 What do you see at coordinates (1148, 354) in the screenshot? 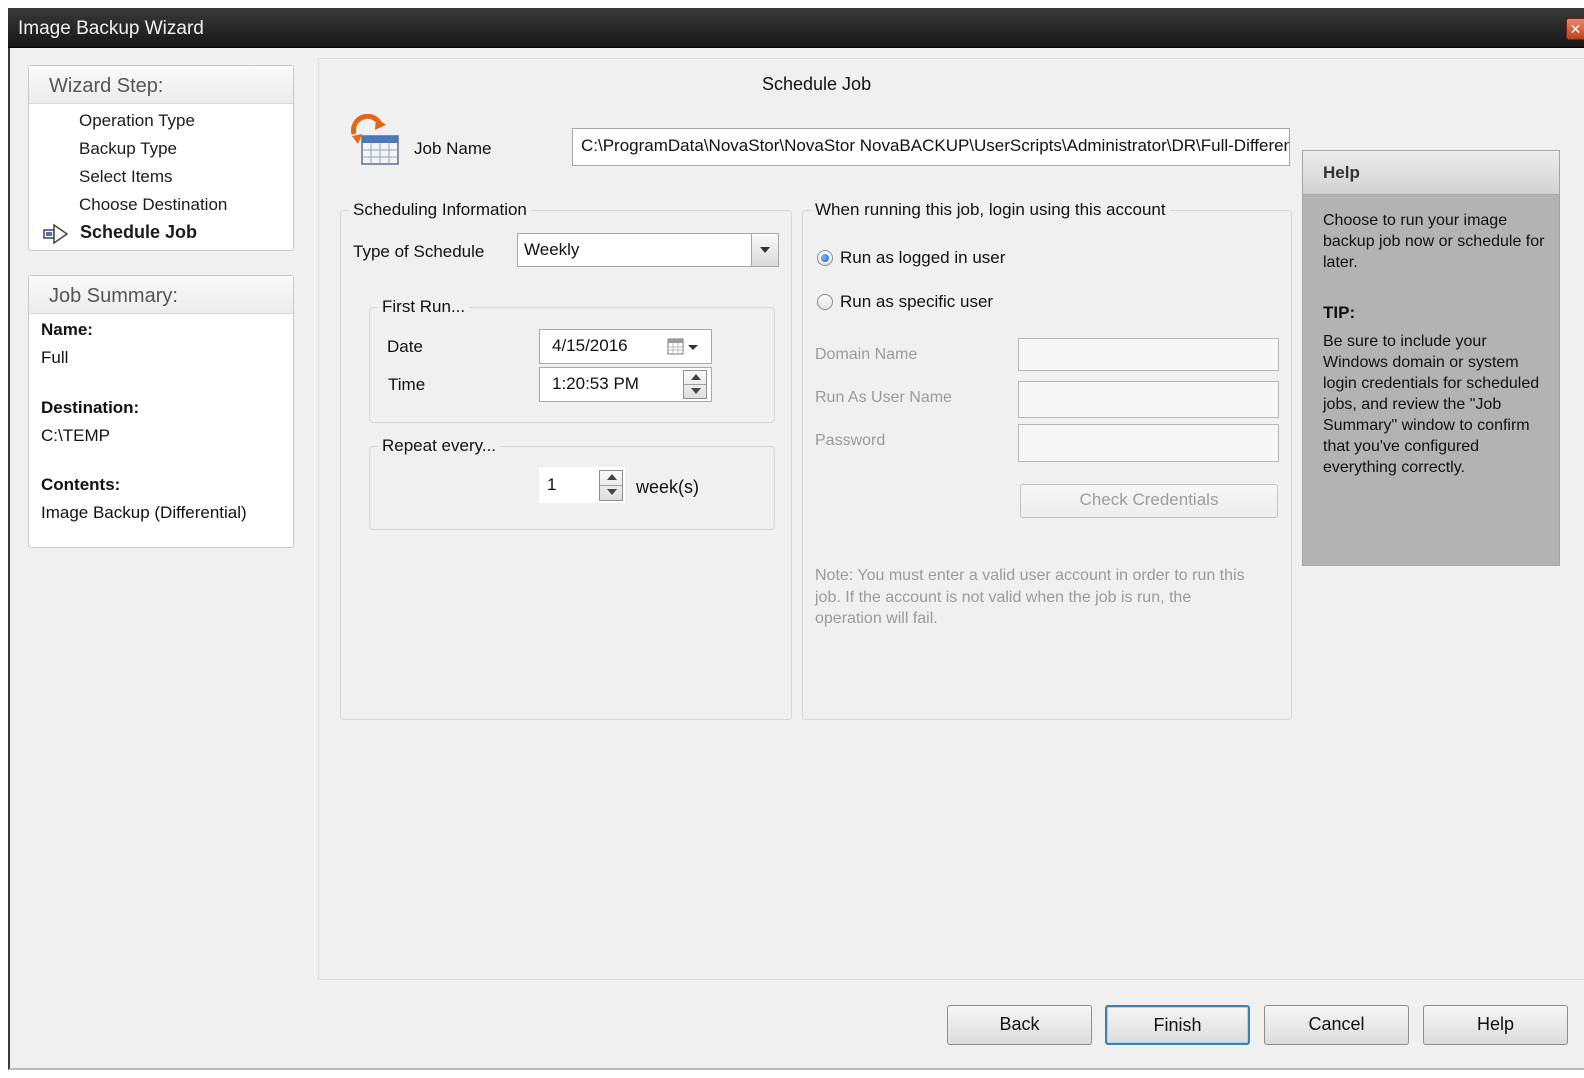
I see `domain-name-field` at bounding box center [1148, 354].